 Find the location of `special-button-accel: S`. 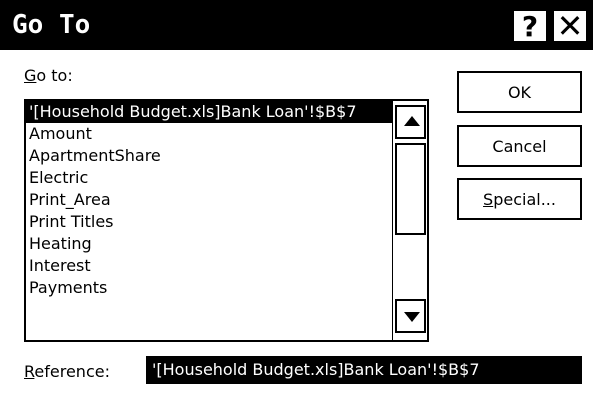

special-button-accel: S is located at coordinates (488, 199).